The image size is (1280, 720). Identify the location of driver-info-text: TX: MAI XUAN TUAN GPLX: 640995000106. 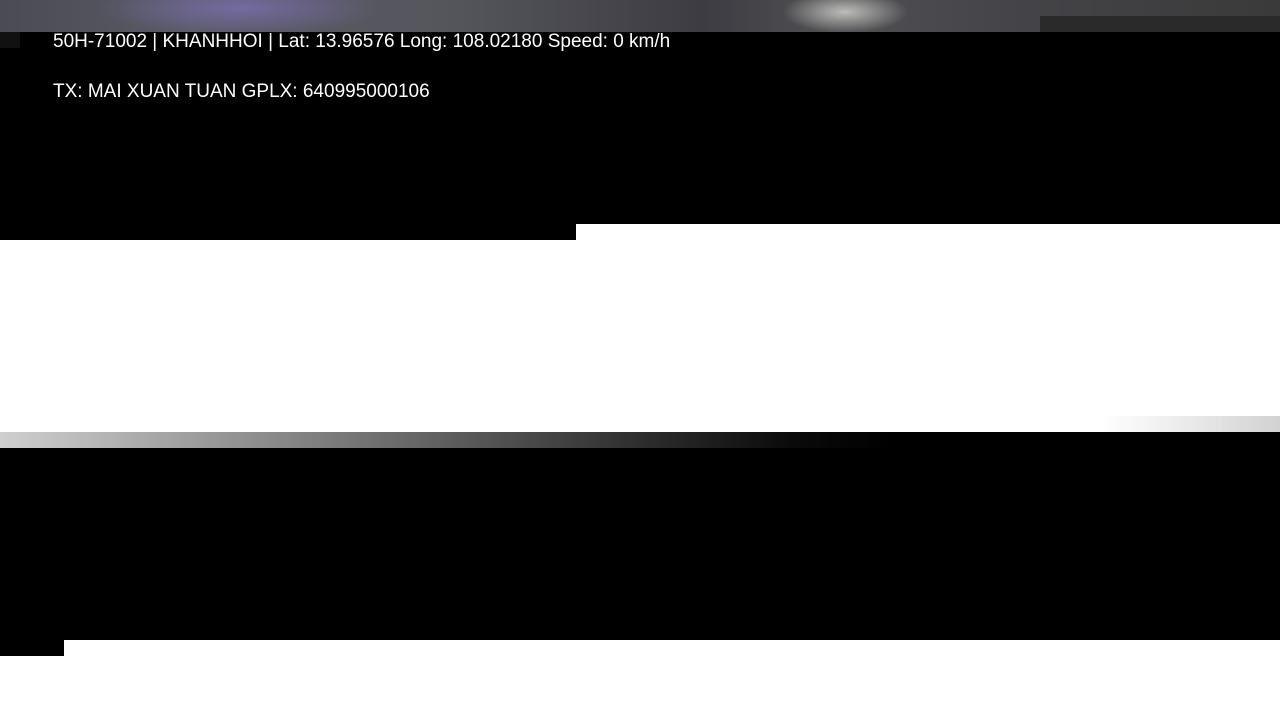
(241, 91).